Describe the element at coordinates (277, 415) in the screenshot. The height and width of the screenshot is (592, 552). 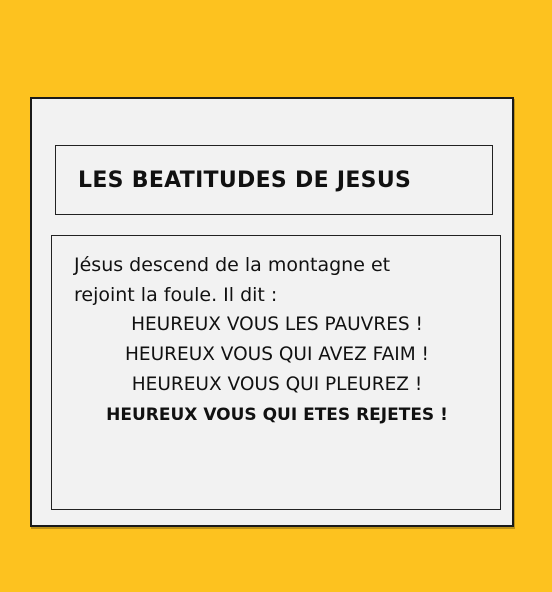
I see `beatitude-line: HEUREUX VOUS QUI ETES REJETES !` at that location.